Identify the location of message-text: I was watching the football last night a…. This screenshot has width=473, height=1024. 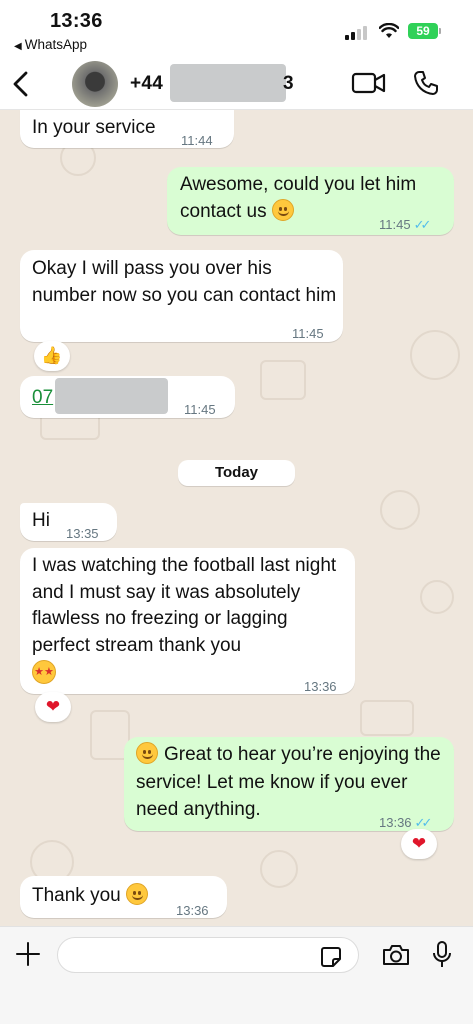
(184, 605).